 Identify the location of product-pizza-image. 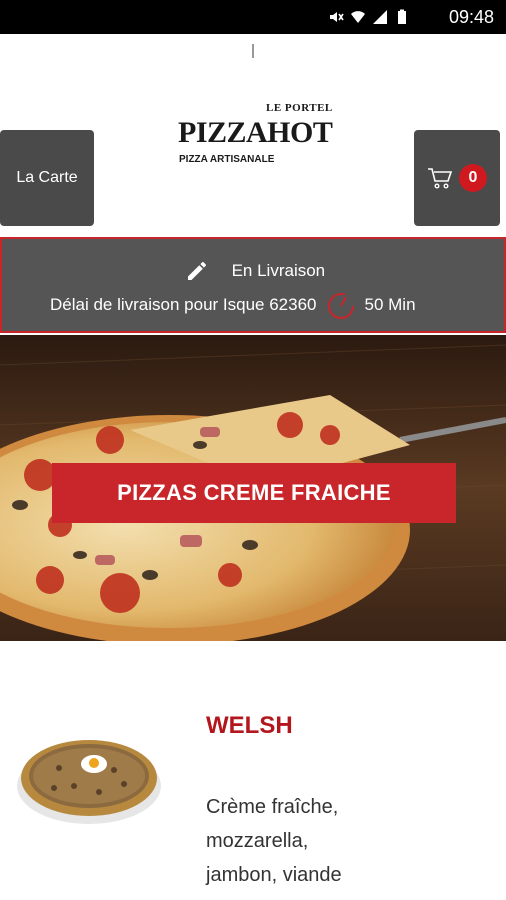
(89, 782).